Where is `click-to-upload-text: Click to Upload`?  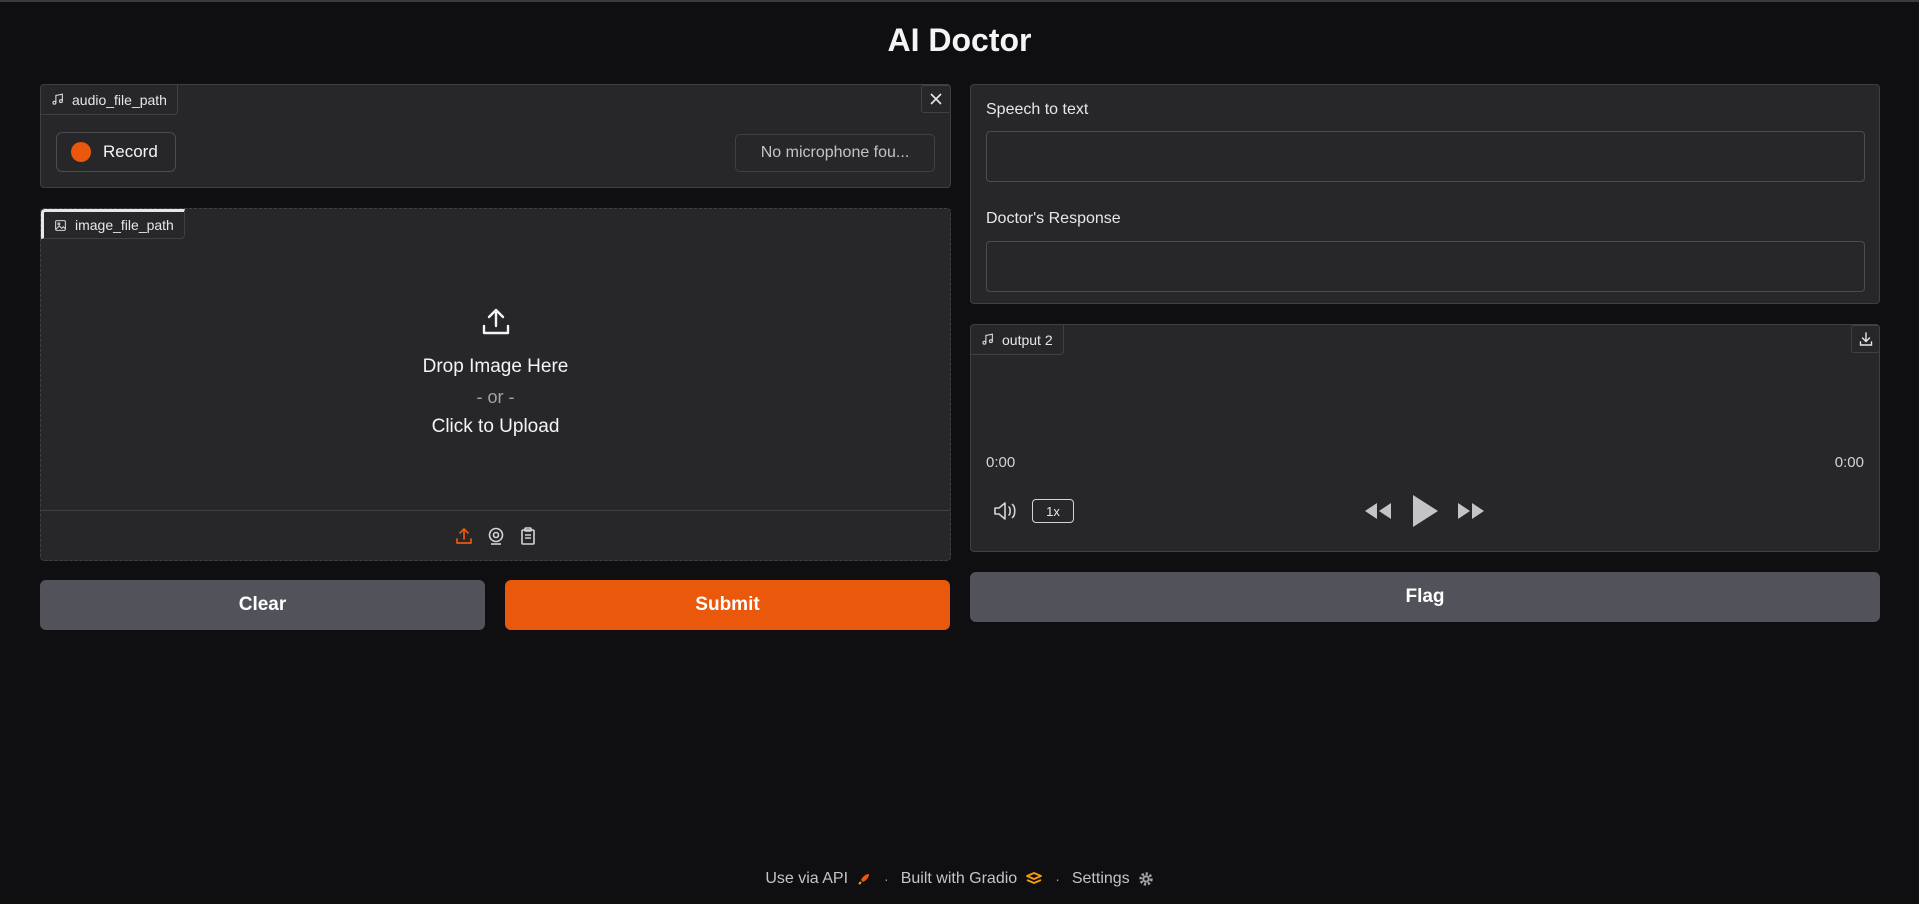 click-to-upload-text: Click to Upload is located at coordinates (495, 426).